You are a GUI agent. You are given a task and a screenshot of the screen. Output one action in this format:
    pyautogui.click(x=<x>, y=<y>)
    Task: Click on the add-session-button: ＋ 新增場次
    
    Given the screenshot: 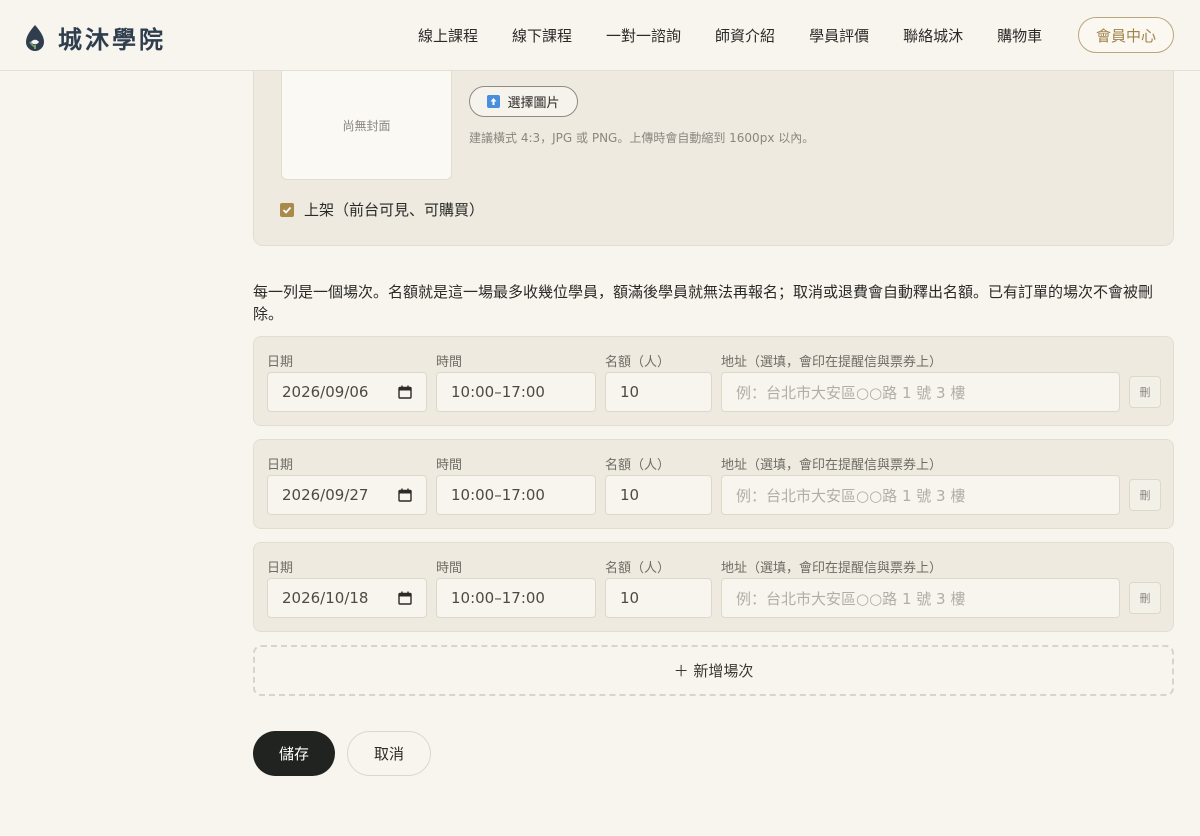 What is the action you would take?
    pyautogui.click(x=713, y=670)
    